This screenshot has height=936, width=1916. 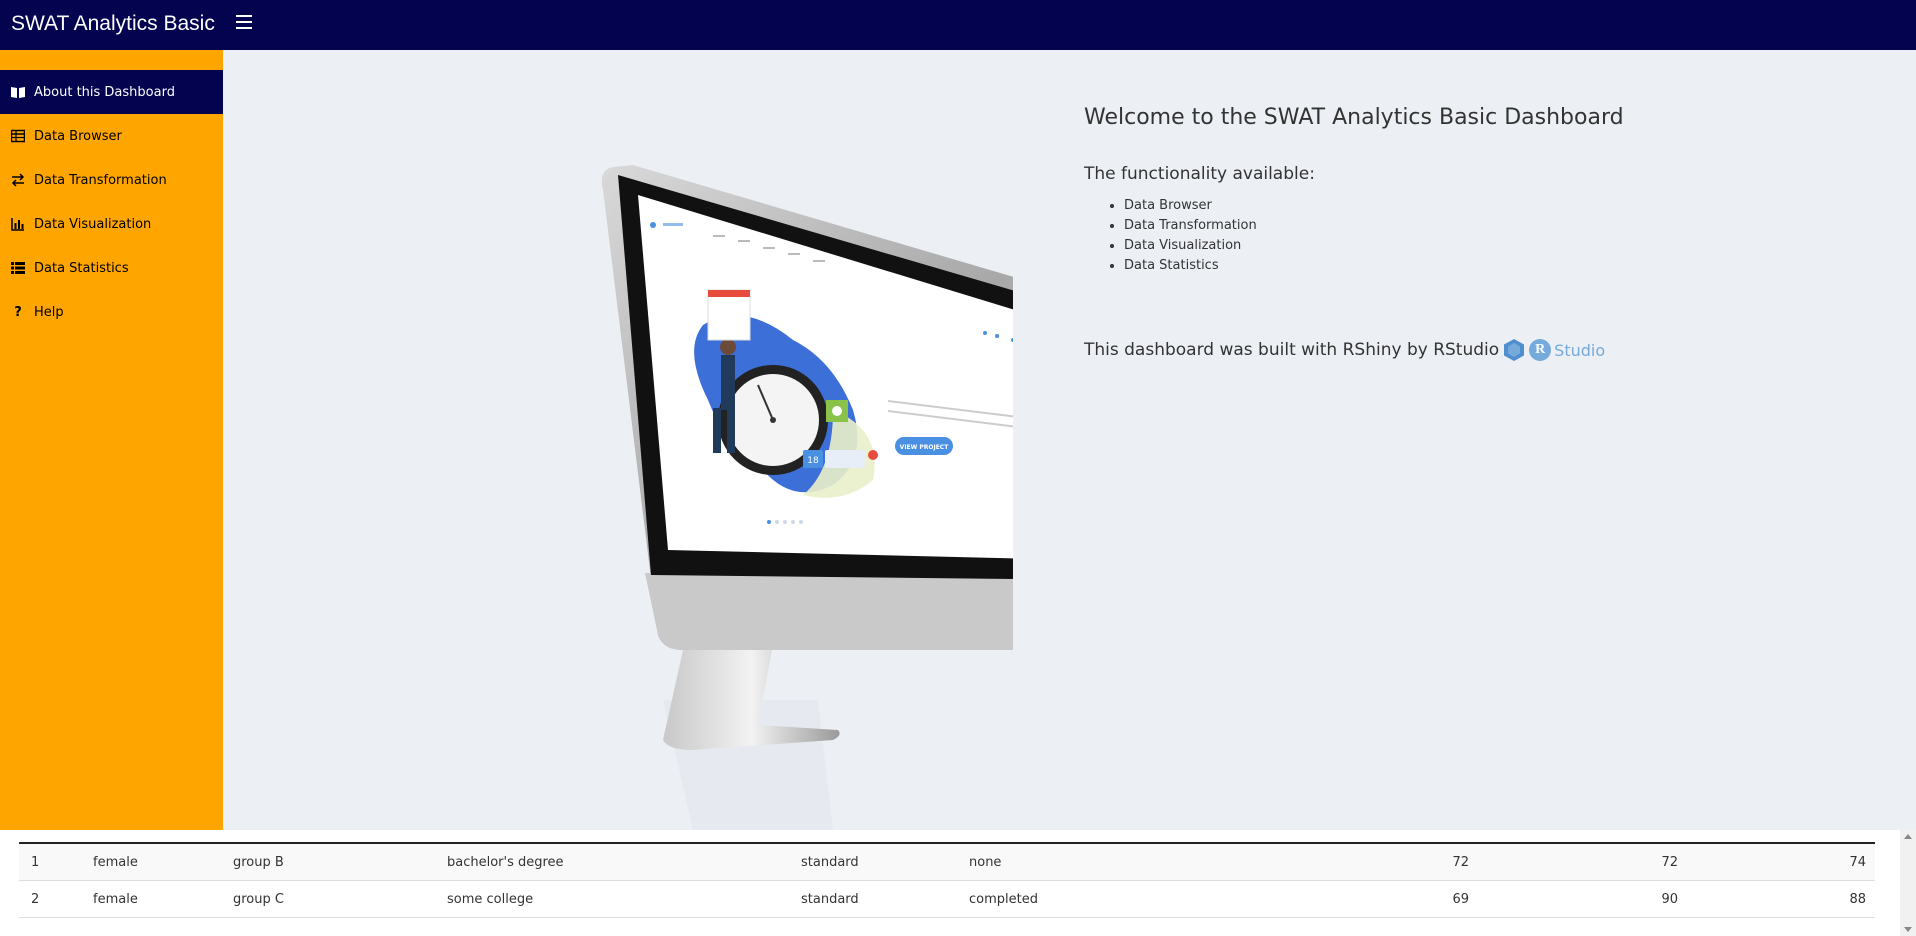 What do you see at coordinates (93, 224) in the screenshot?
I see `sidebar-item-label: Data Visualization` at bounding box center [93, 224].